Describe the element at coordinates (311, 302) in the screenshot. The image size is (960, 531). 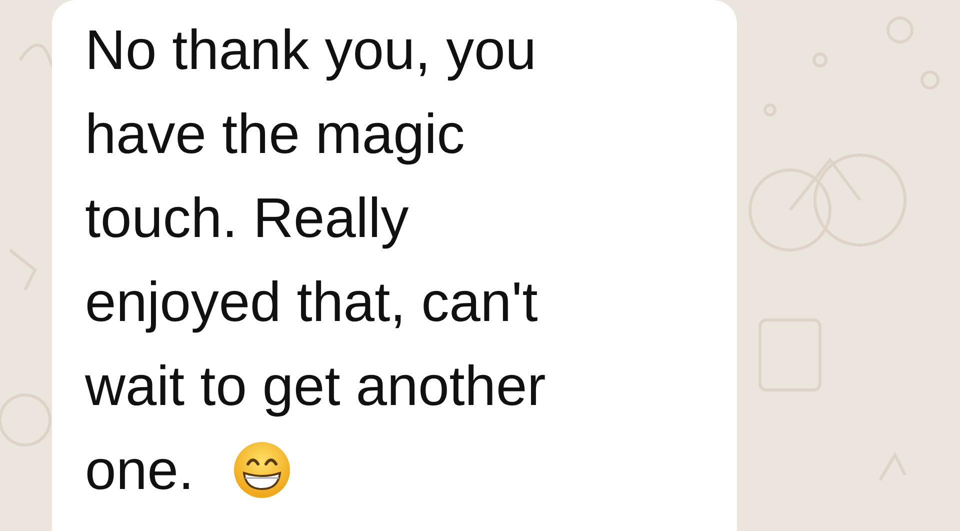
I see `message-line: enjoyed that, can't` at that location.